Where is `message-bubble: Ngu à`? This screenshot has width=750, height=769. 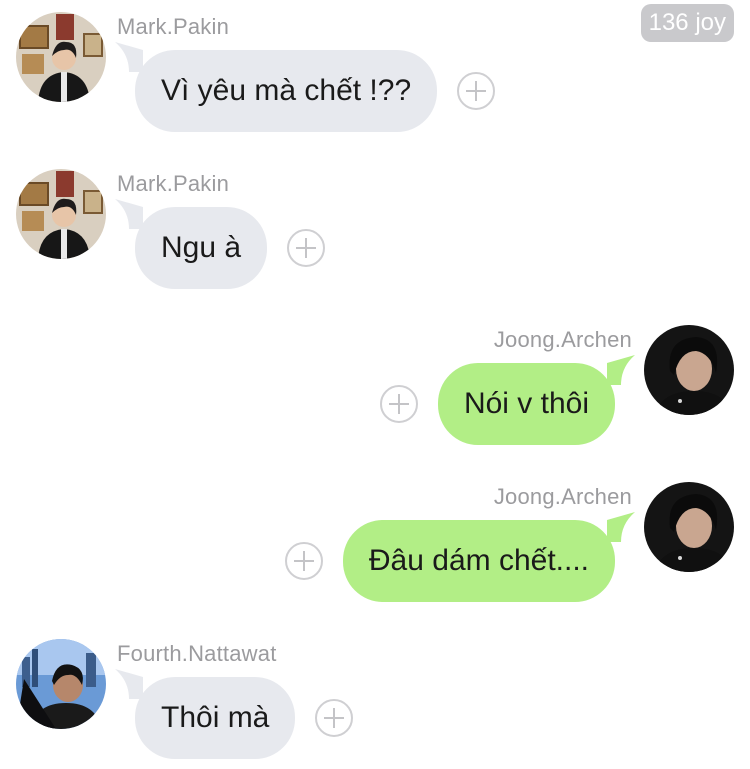
message-bubble: Ngu à is located at coordinates (191, 244).